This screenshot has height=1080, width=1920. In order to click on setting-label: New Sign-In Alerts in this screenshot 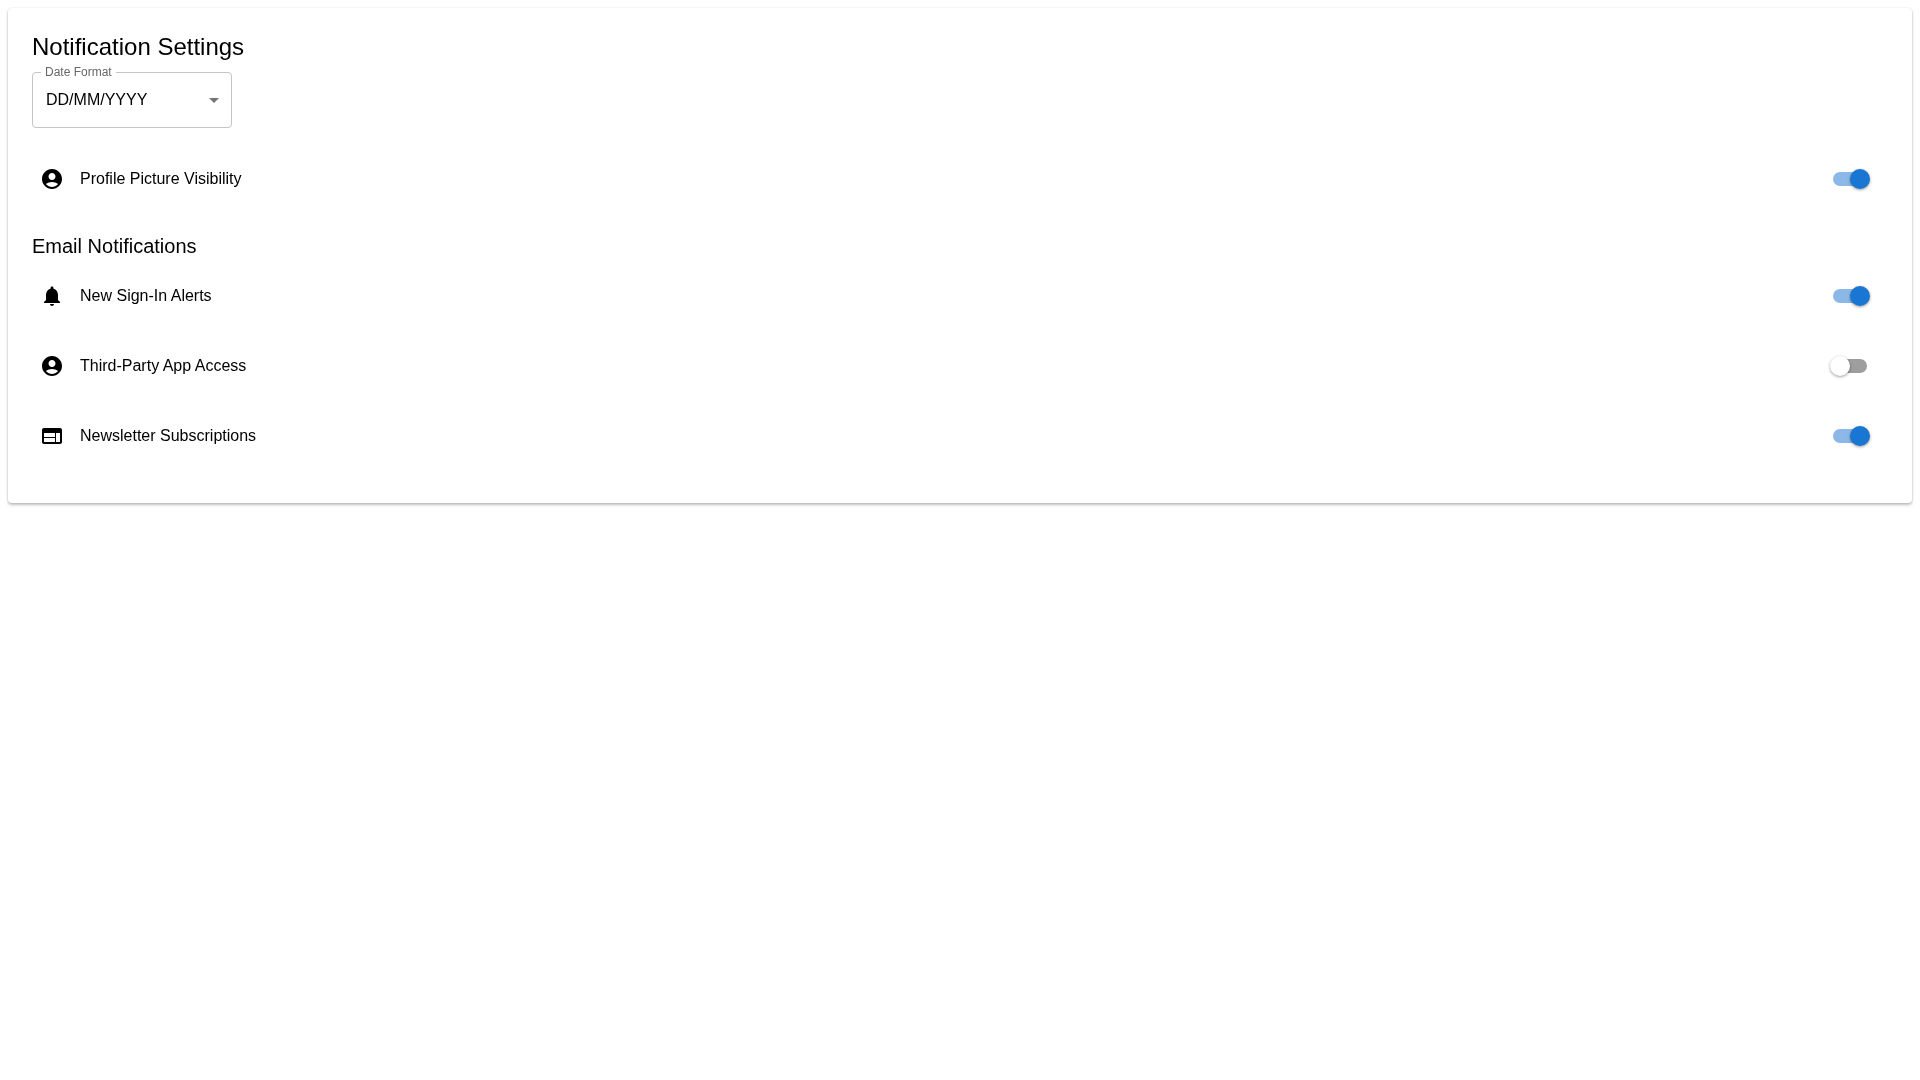, I will do `click(146, 296)`.